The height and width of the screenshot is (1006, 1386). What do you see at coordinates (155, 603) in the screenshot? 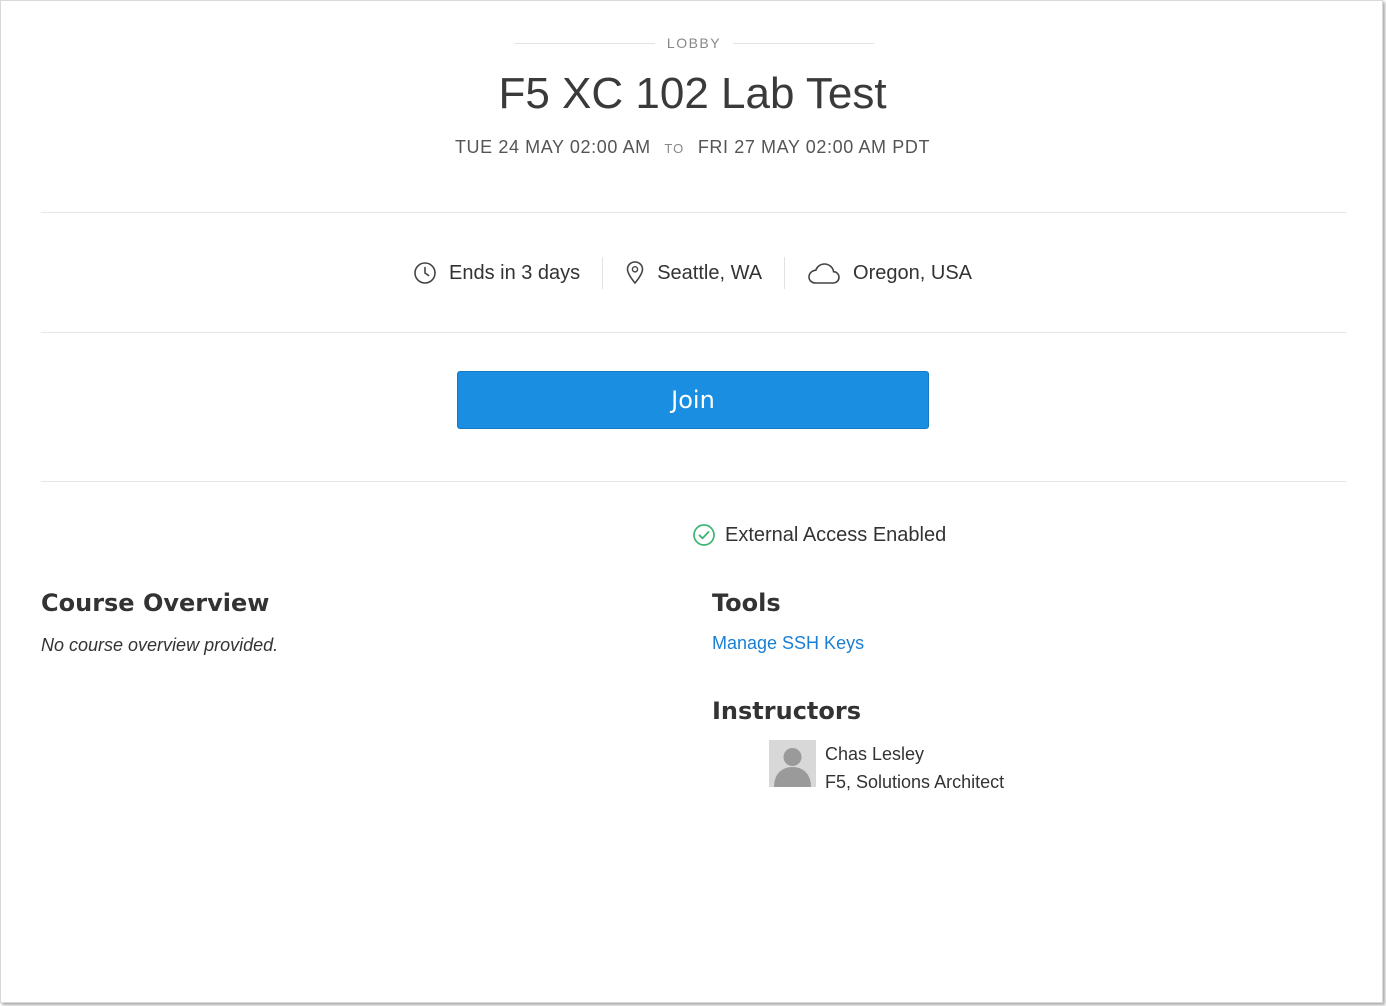
I see `course-overview-heading: Course Overview` at bounding box center [155, 603].